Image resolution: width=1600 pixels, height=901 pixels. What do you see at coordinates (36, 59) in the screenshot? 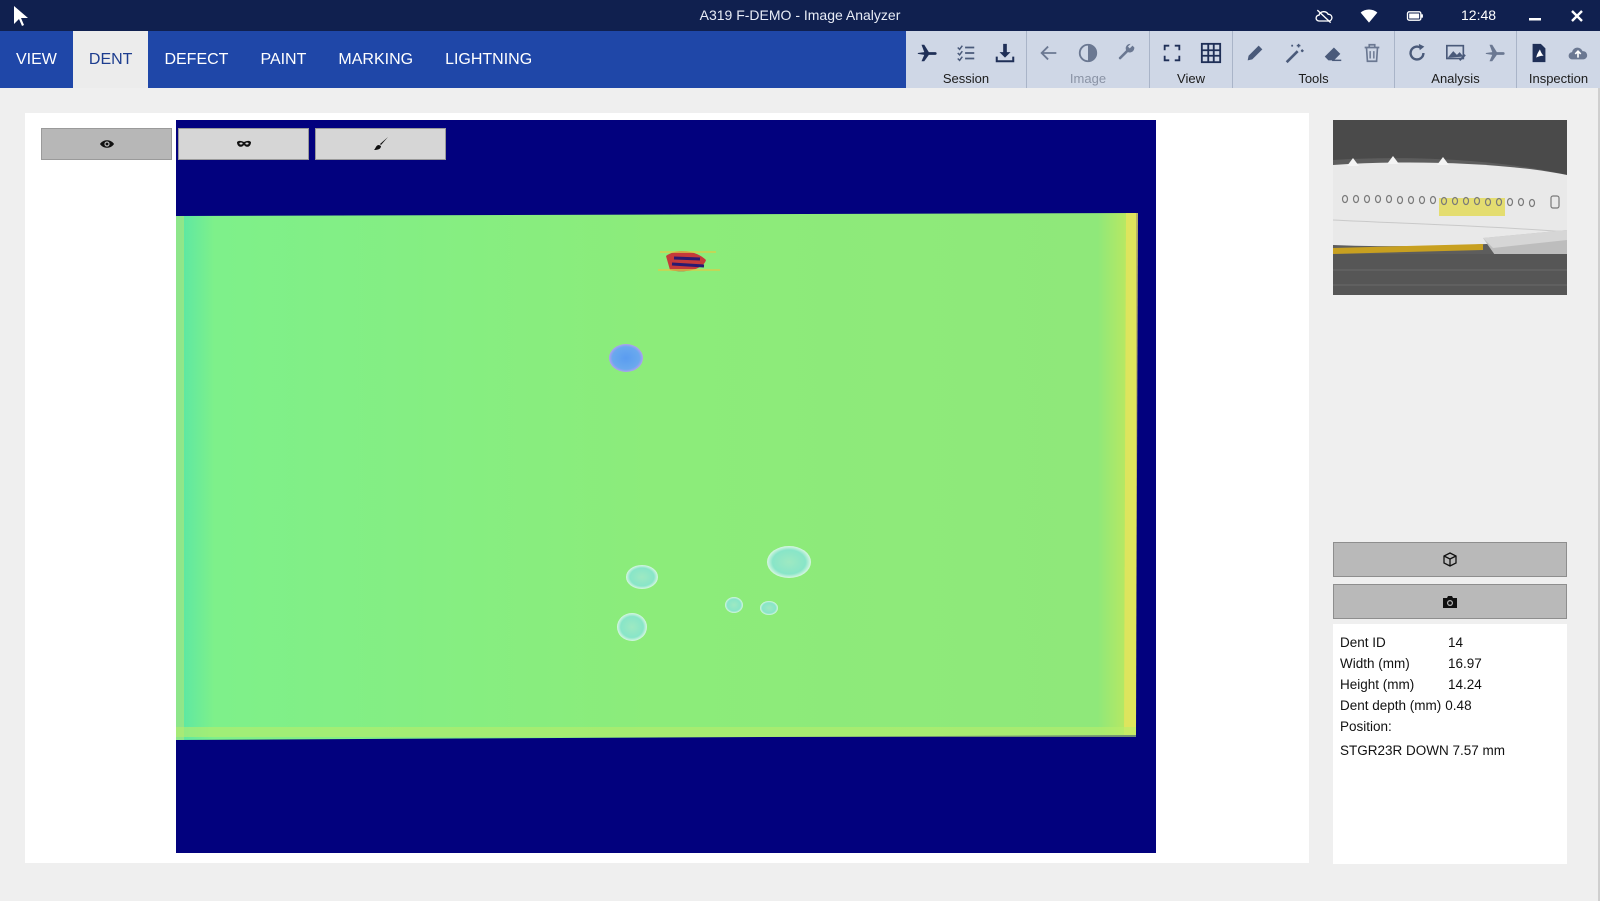
I see `tab-view: VIEW` at bounding box center [36, 59].